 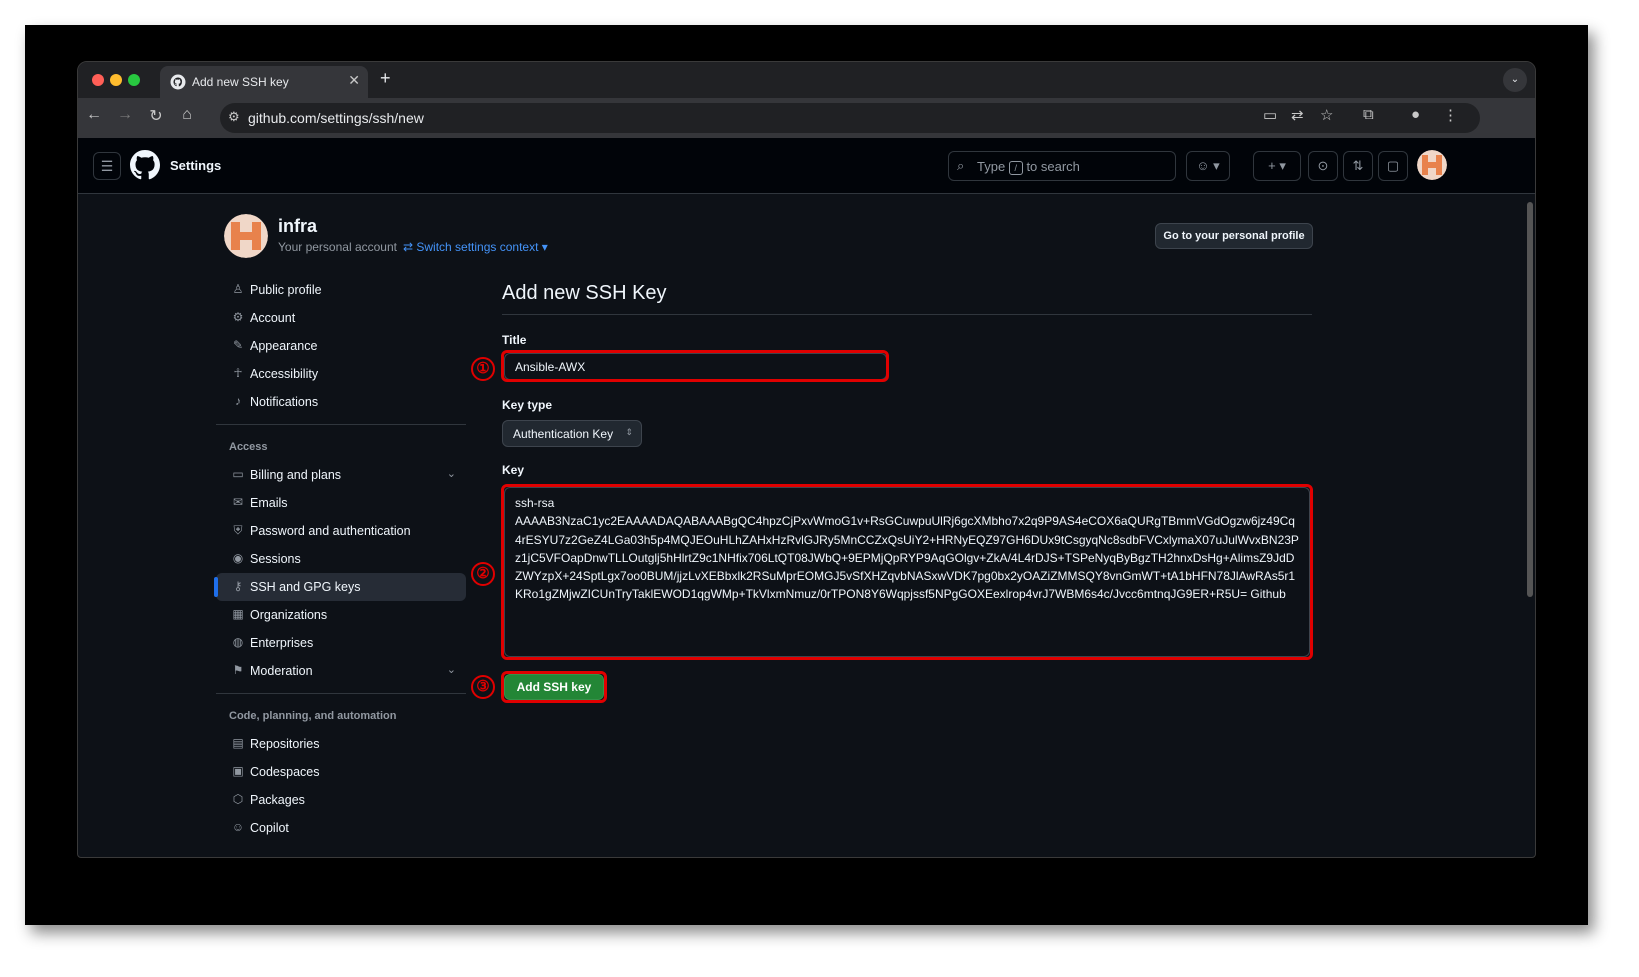 What do you see at coordinates (107, 166) in the screenshot?
I see `hamburger-menu-icon: ☰` at bounding box center [107, 166].